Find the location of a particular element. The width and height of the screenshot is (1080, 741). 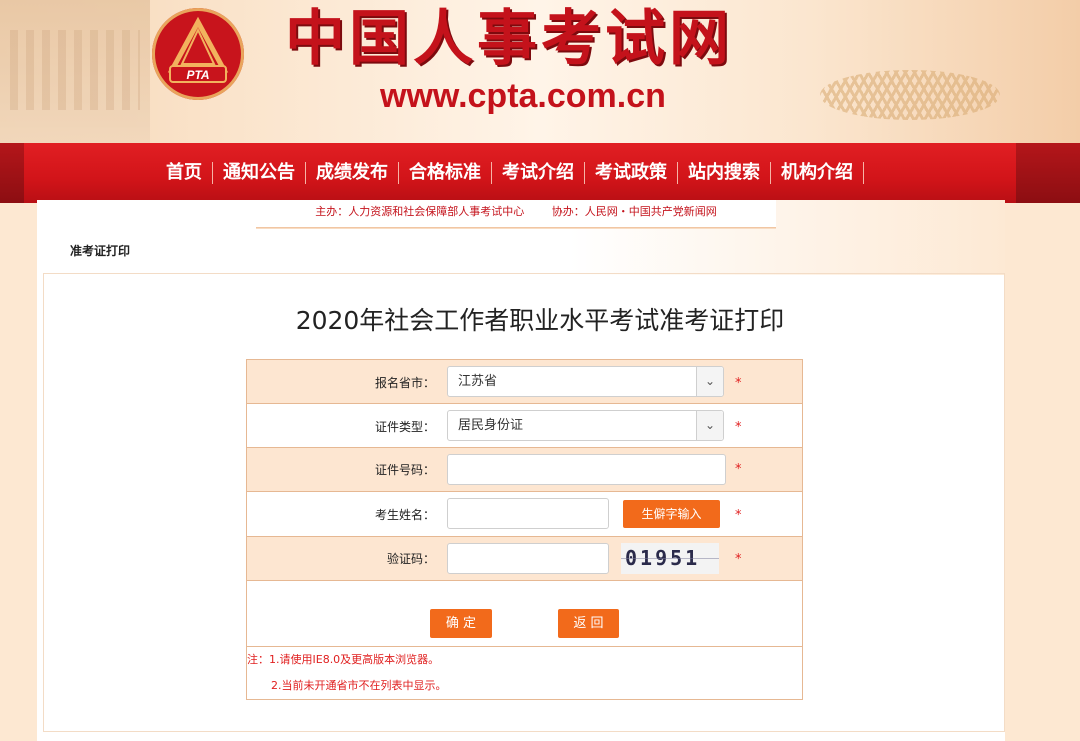

nav-separator is located at coordinates (863, 173).